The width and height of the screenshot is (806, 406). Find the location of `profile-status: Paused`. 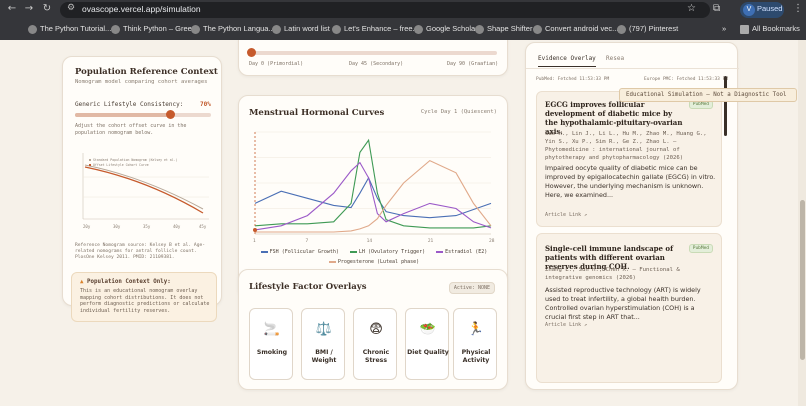

profile-status: Paused is located at coordinates (770, 8).